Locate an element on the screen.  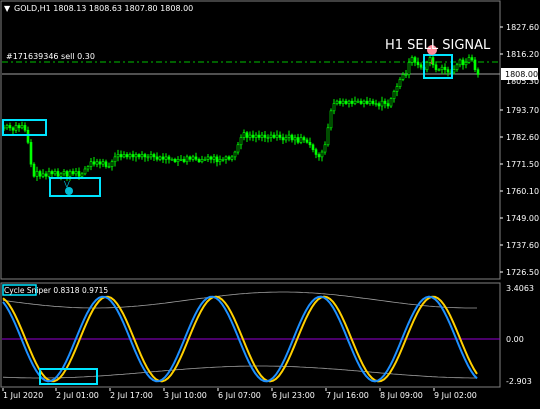
price-tick: 1816.20 is located at coordinates (522, 54).